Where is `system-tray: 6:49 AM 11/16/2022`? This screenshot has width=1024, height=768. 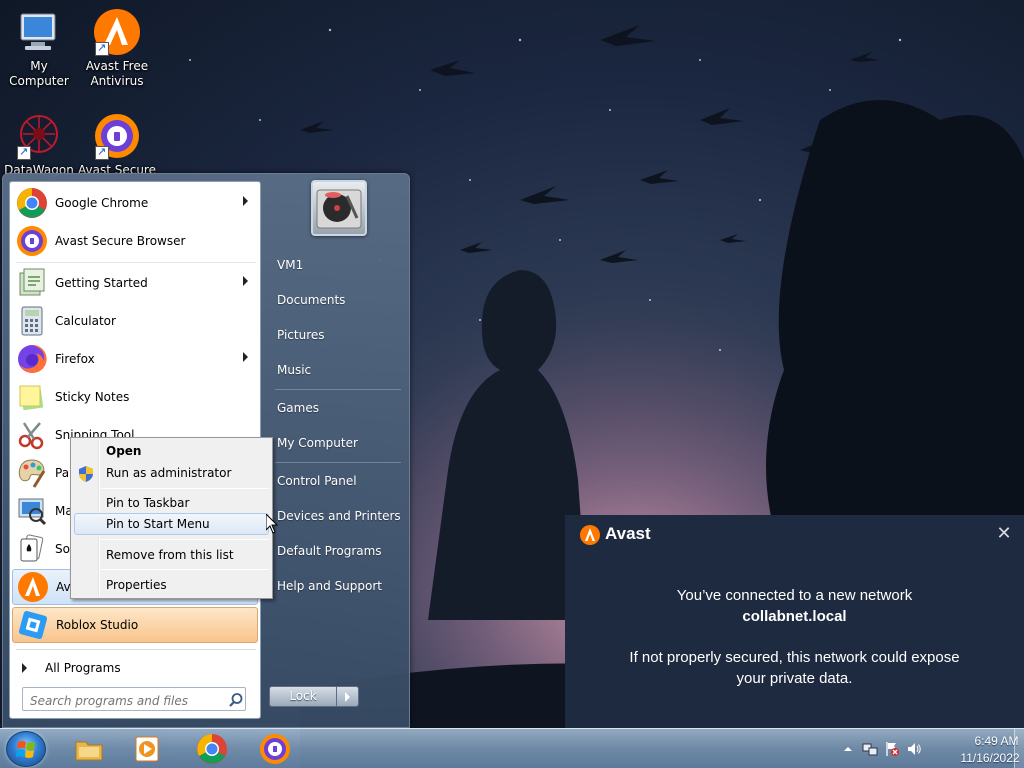
system-tray: 6:49 AM 11/16/2022 is located at coordinates (929, 748).